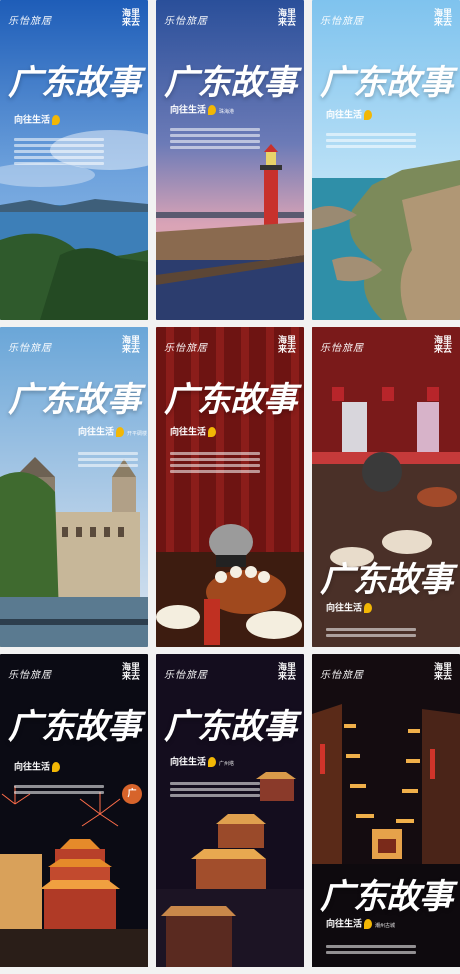 This screenshot has height=974, width=460. I want to click on poster-8-brand: 乐怡旅居, so click(186, 675).